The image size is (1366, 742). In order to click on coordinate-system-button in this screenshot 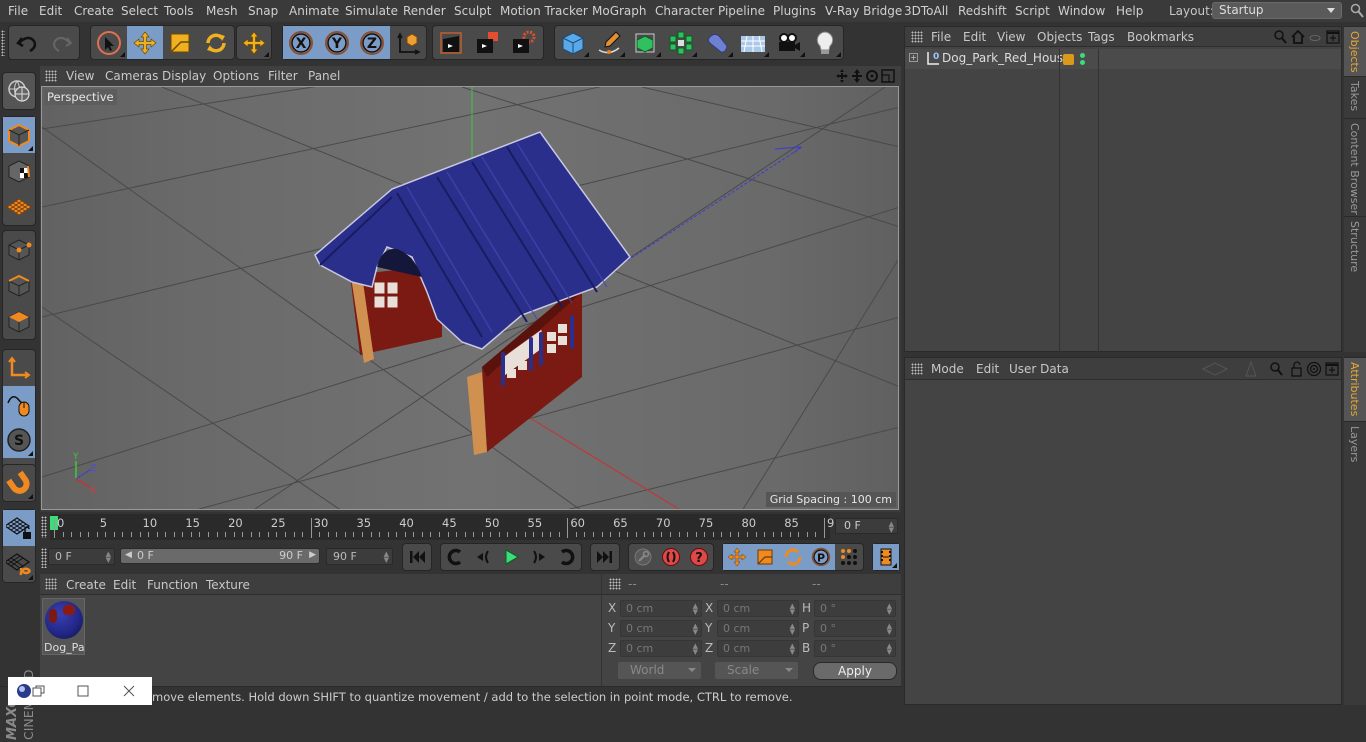, I will do `click(408, 42)`.